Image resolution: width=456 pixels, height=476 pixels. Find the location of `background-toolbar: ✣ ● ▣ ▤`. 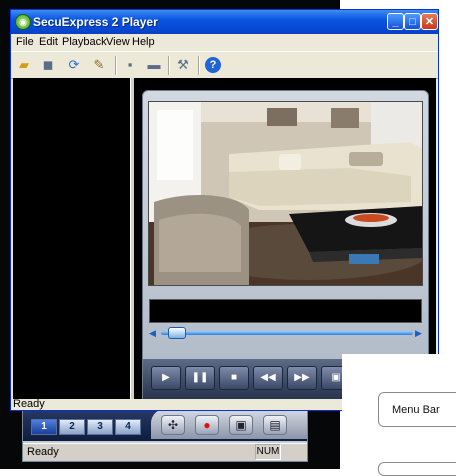

background-toolbar: ✣ ● ▣ ▤ is located at coordinates (229, 424).